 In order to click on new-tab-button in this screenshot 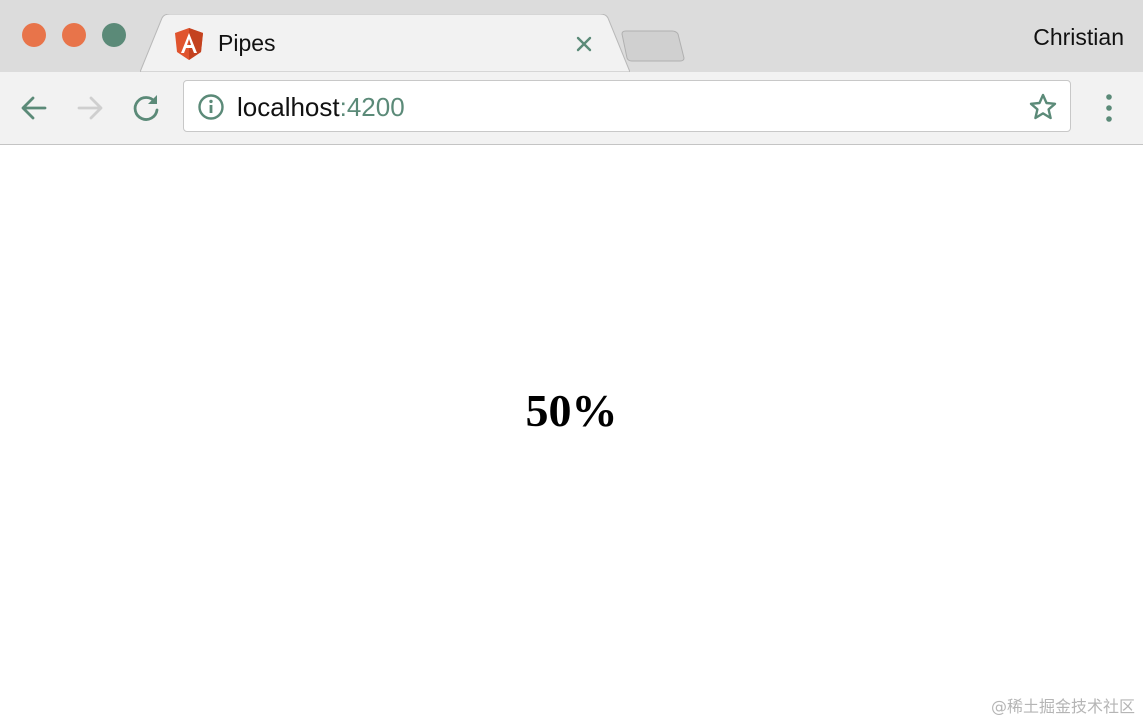, I will do `click(653, 46)`.